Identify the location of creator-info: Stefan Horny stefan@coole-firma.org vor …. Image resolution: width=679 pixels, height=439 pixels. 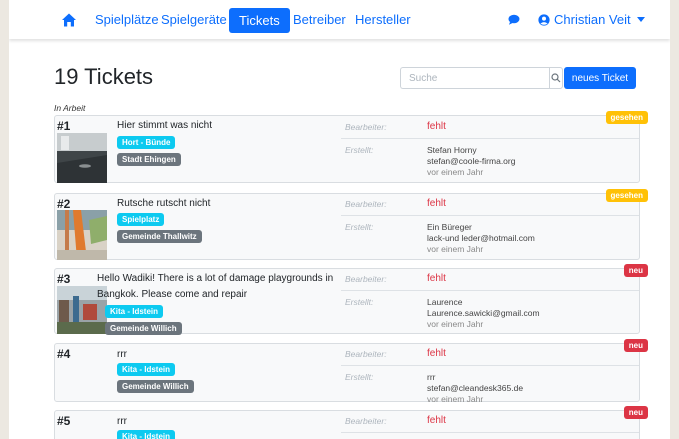
(471, 161).